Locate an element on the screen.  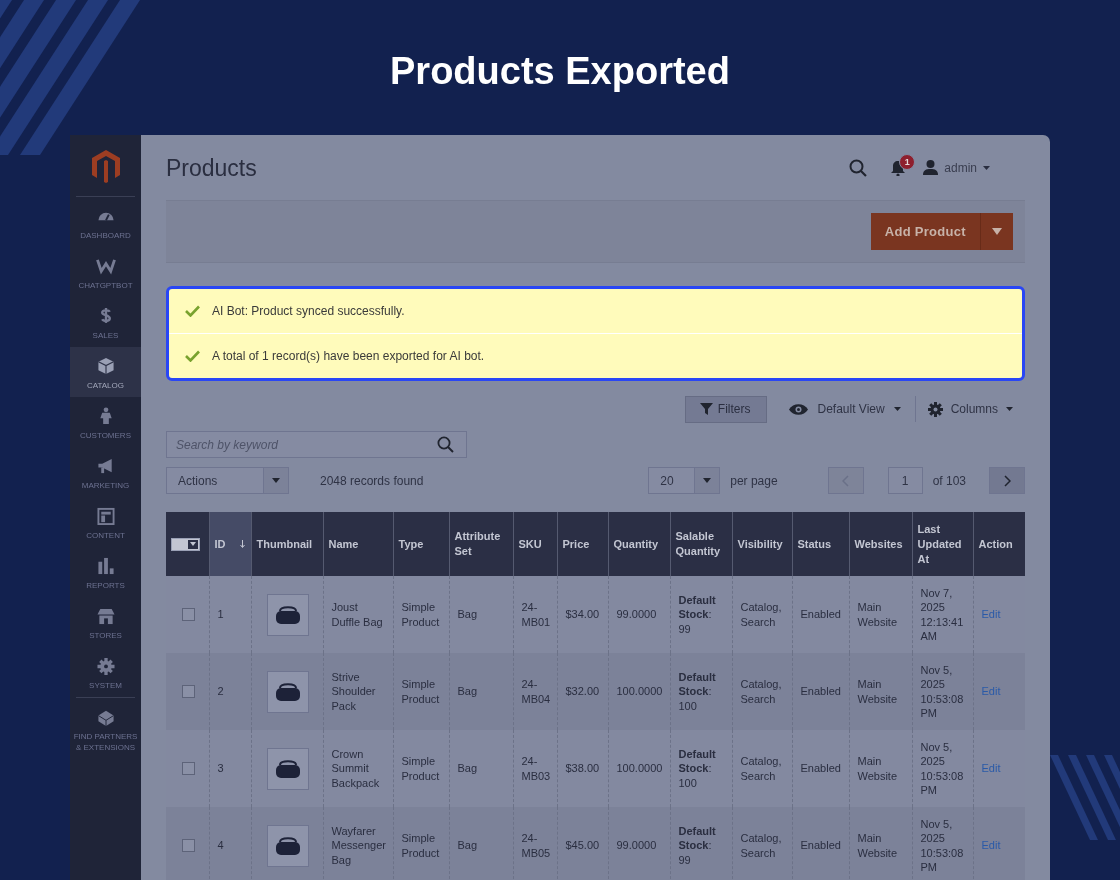
eye-icon is located at coordinates (799, 409).